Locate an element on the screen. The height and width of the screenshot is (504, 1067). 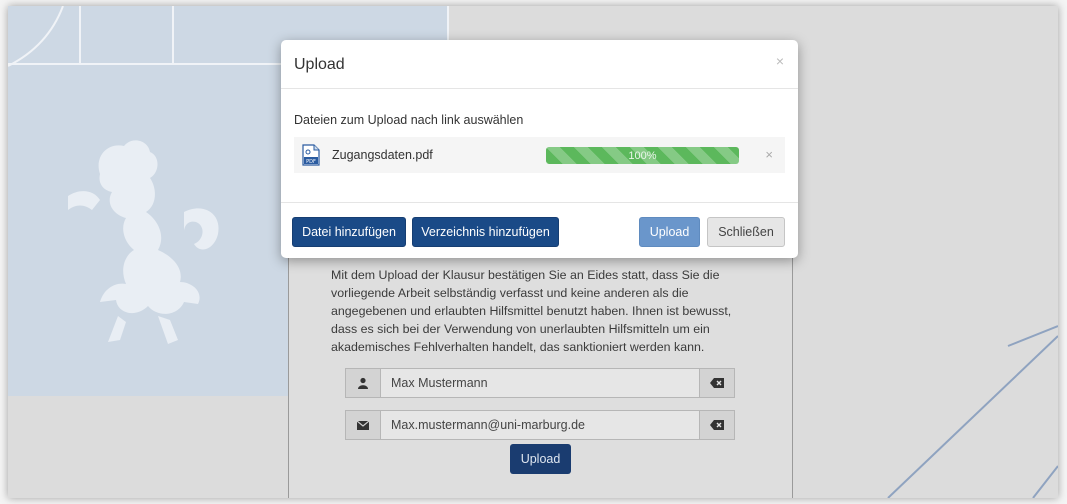
modal-title: Upload is located at coordinates (319, 64).